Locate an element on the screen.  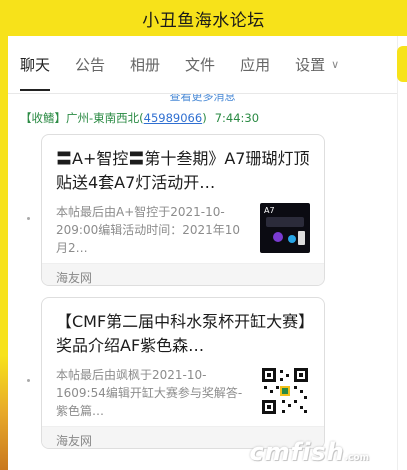
load-more-link: 查看更多消息 is located at coordinates (202, 98).